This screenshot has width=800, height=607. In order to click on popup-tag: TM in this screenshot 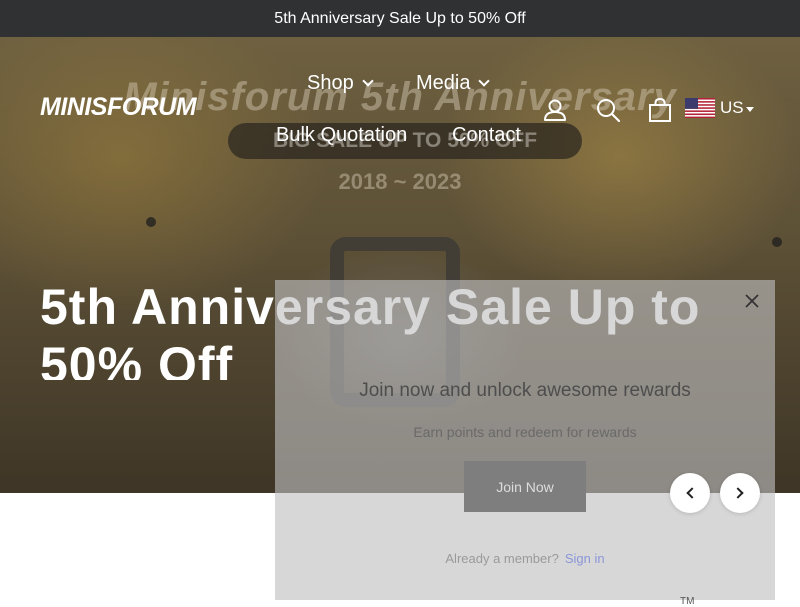, I will do `click(687, 601)`.